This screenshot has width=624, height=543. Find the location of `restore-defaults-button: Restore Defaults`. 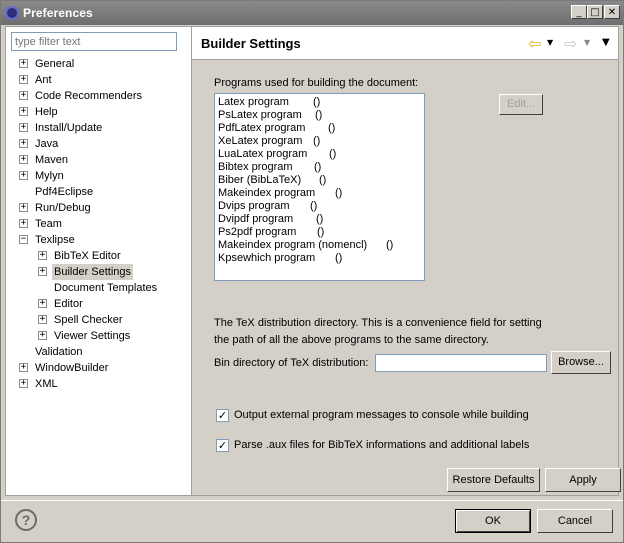

restore-defaults-button: Restore Defaults is located at coordinates (493, 480).